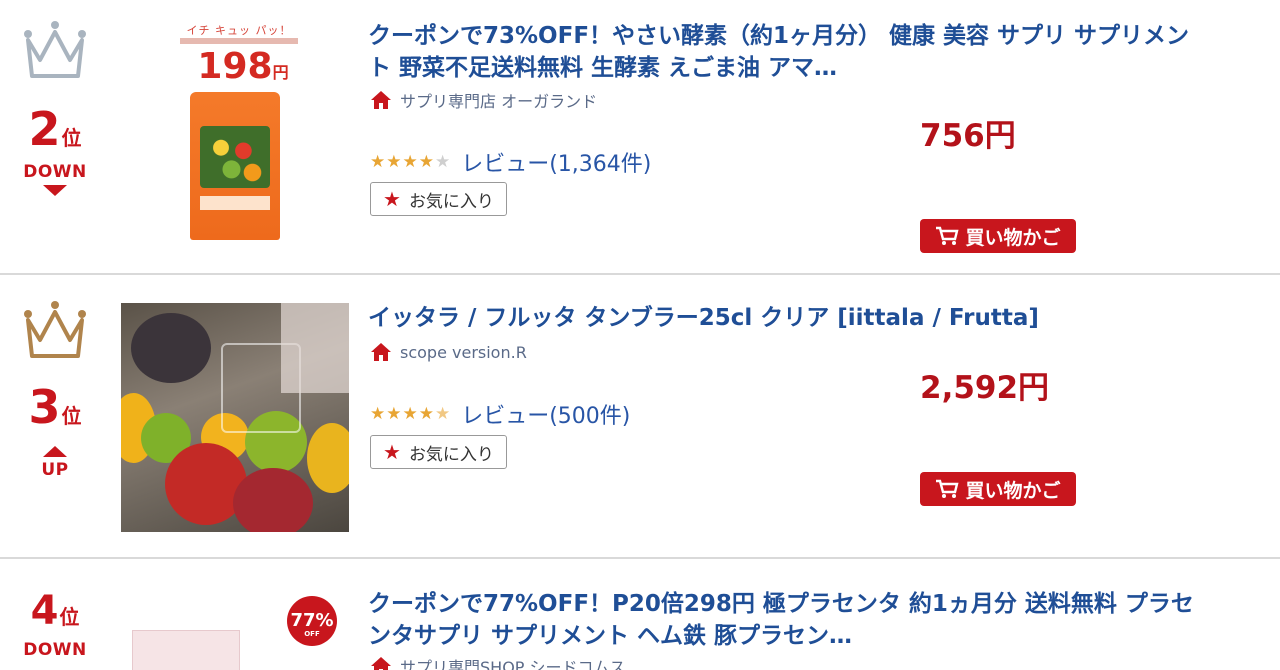 The height and width of the screenshot is (670, 1280). I want to click on rank-number: 2位, so click(55, 129).